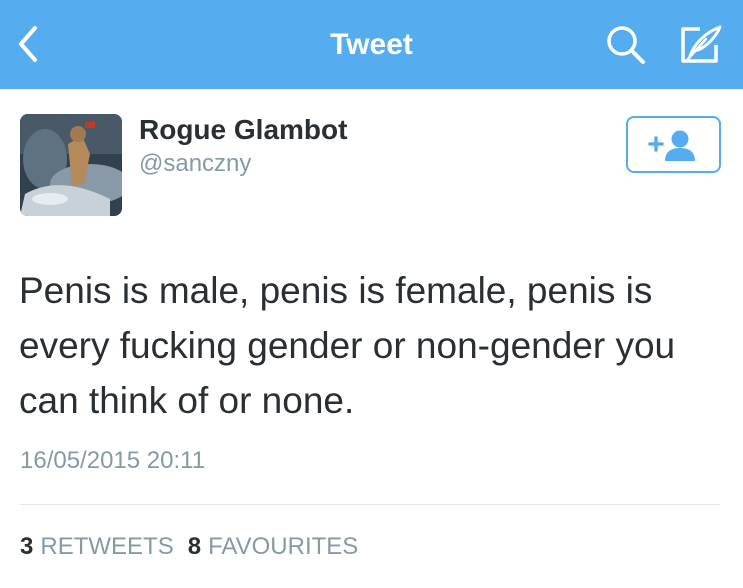 This screenshot has height=588, width=743. What do you see at coordinates (113, 460) in the screenshot?
I see `tweet-timestamp: 16/05/2015 20:11` at bounding box center [113, 460].